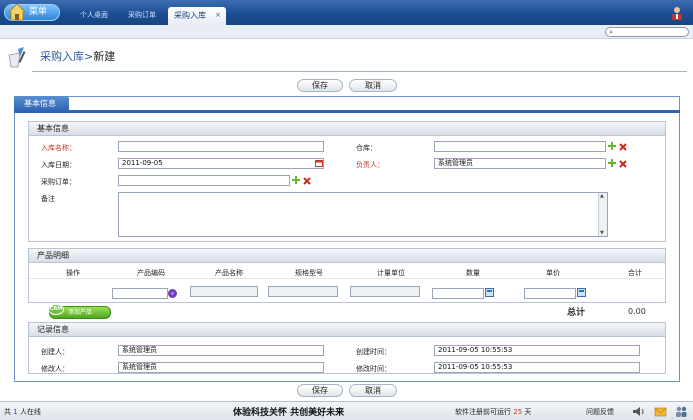  What do you see at coordinates (602, 196) in the screenshot?
I see `scroll-up-icon: ▲` at bounding box center [602, 196].